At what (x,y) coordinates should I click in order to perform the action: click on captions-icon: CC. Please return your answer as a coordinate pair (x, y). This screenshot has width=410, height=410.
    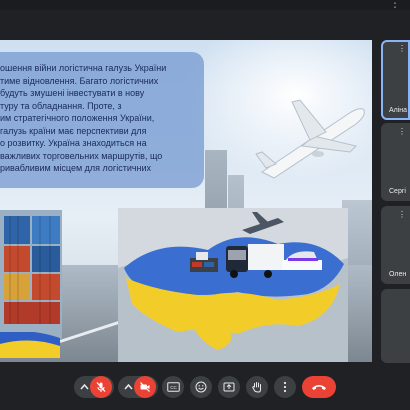
    Looking at the image, I should click on (173, 387).